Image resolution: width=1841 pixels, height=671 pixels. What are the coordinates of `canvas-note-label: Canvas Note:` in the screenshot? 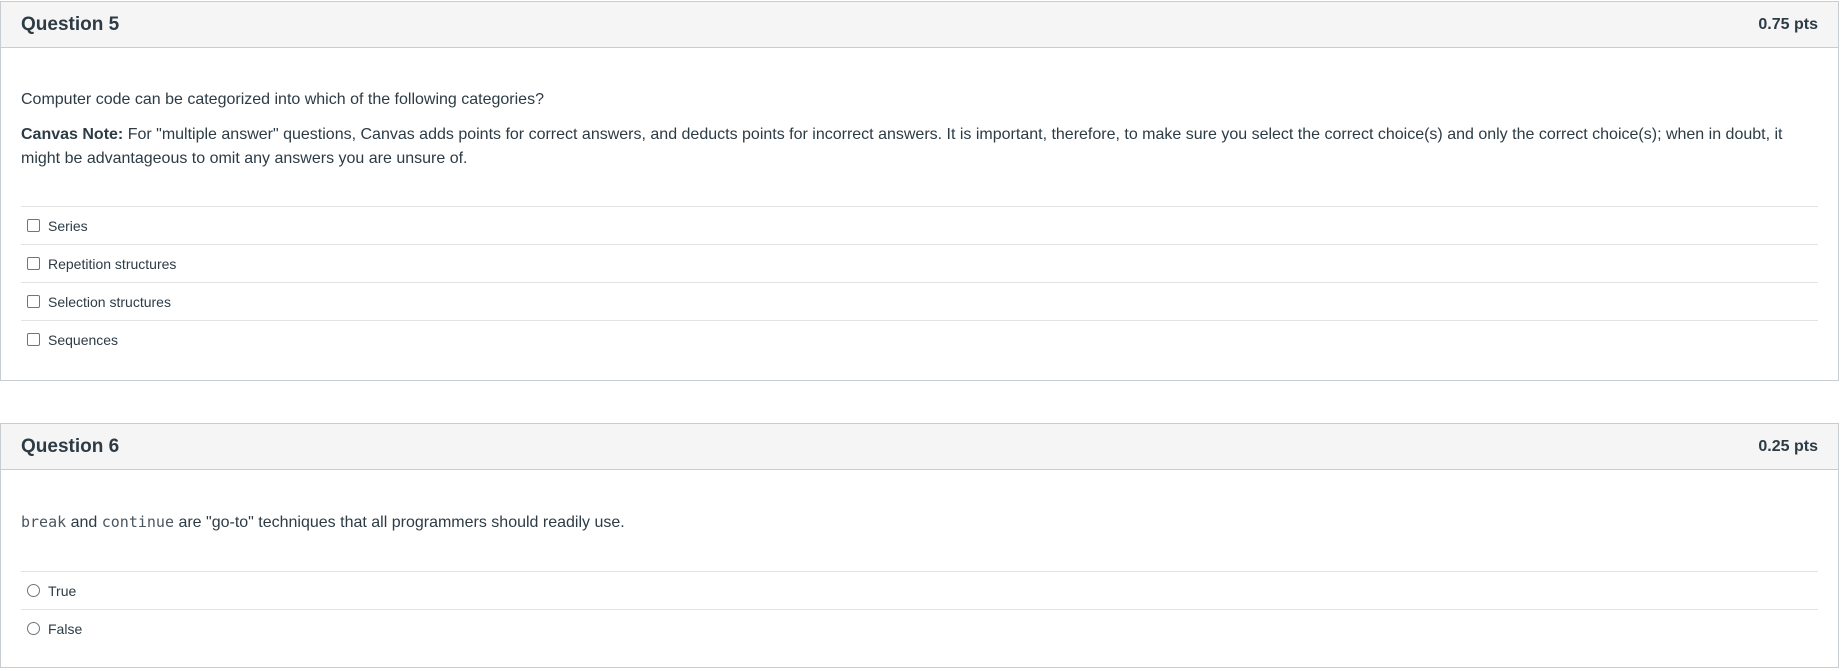 It's located at (72, 134).